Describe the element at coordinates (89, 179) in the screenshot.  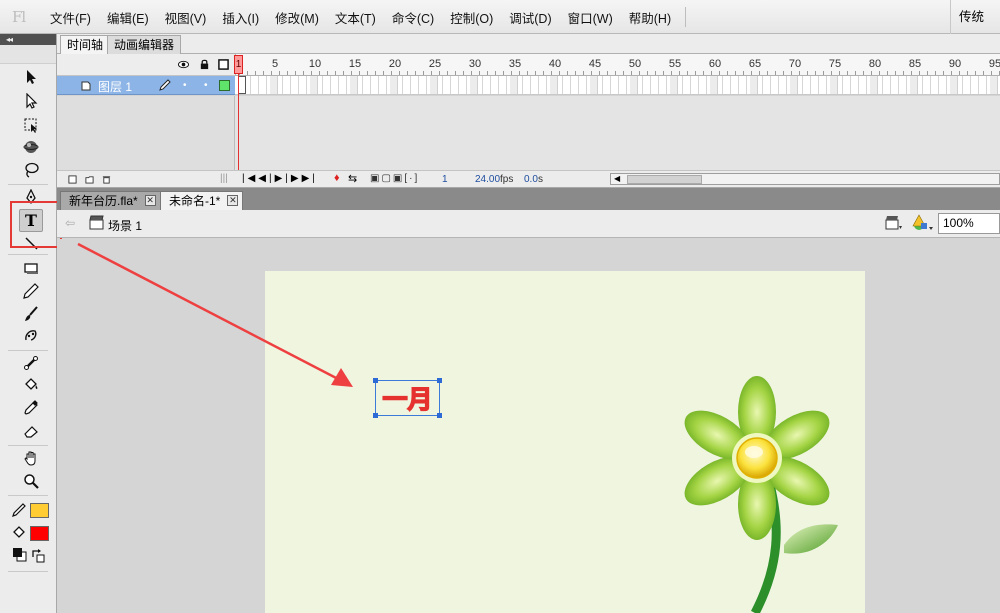
I see `new-folder-icon` at that location.